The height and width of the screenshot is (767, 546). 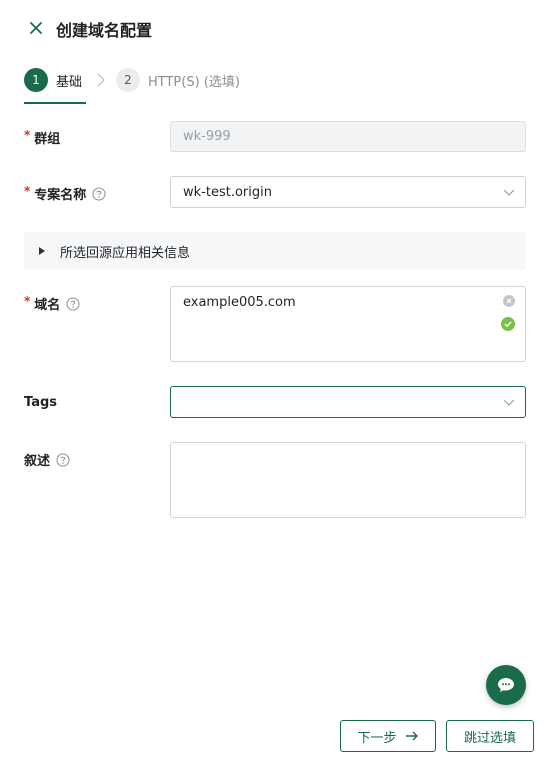 I want to click on description-label: 叙述, so click(x=47, y=459).